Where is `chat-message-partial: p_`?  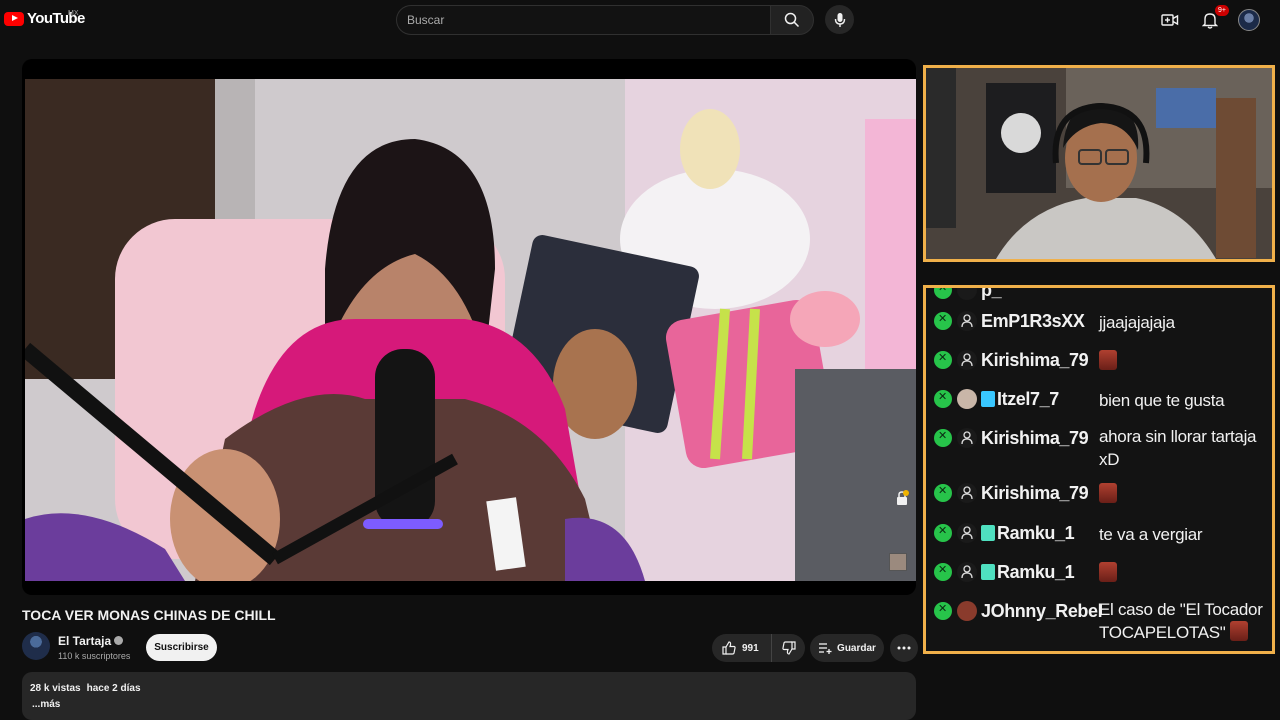
chat-message-partial: p_ is located at coordinates (968, 293).